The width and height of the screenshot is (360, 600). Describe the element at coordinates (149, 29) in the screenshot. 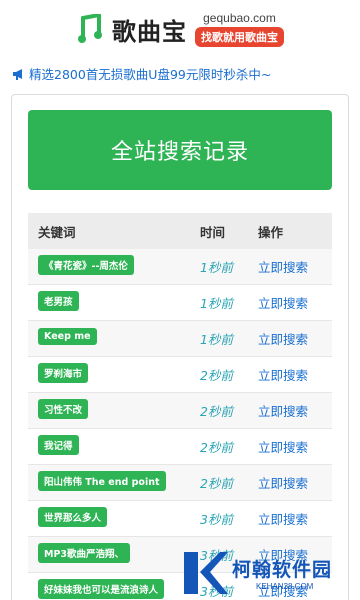

I see `brand-name: 歌曲宝` at that location.